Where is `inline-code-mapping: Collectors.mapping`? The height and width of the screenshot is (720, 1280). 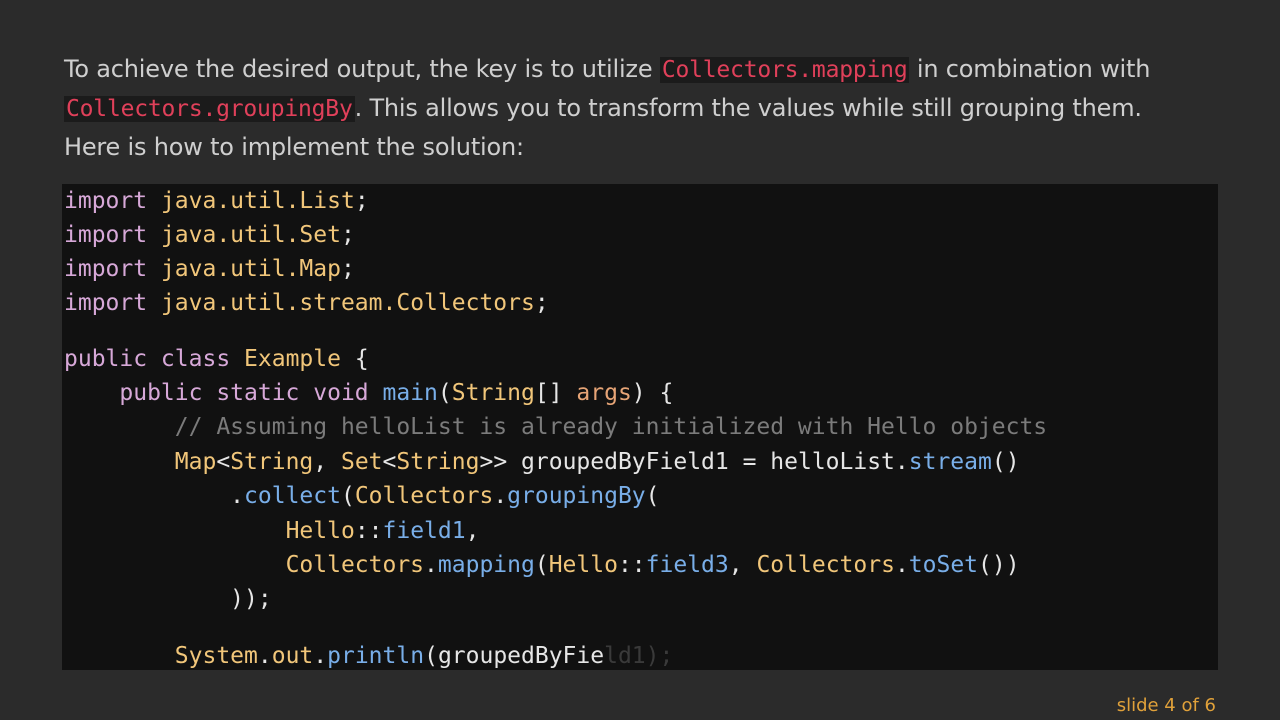
inline-code-mapping: Collectors.mapping is located at coordinates (784, 70).